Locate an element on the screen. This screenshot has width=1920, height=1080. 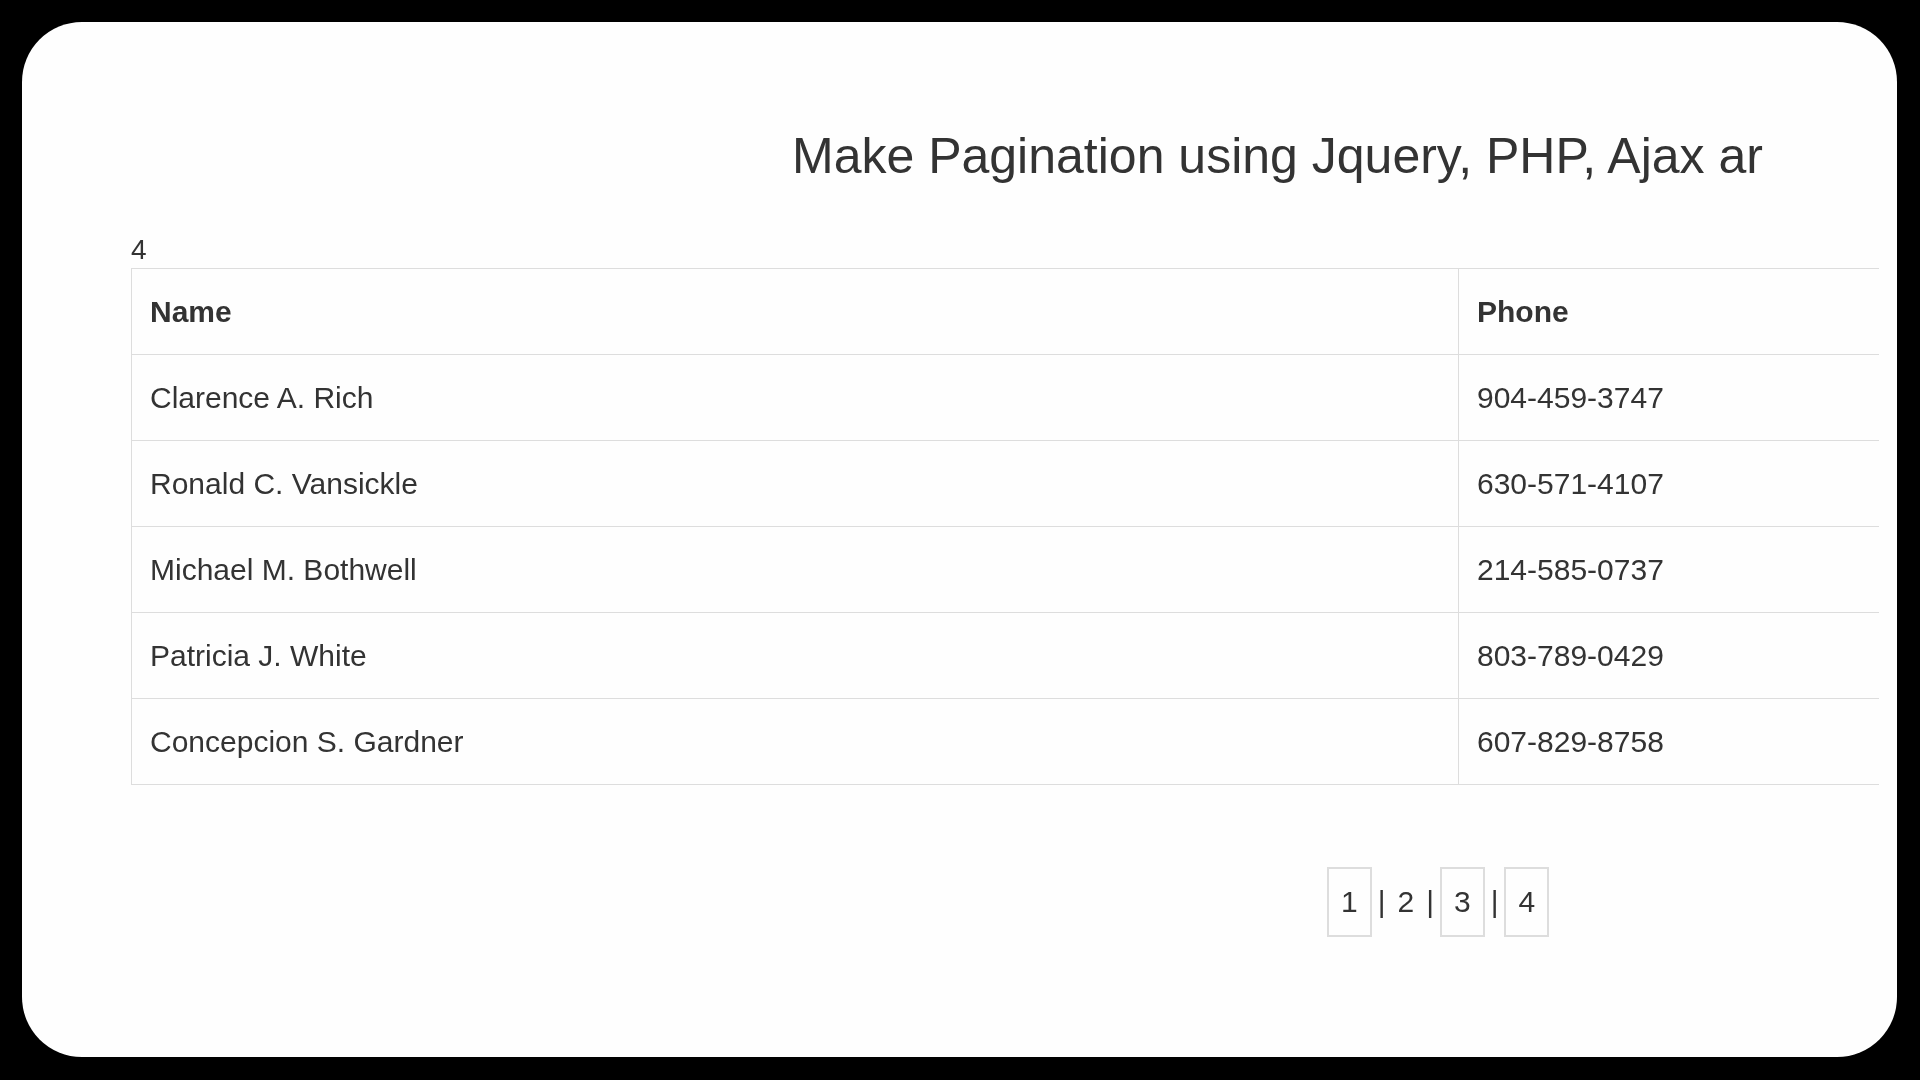
table-cell: 630-571-4107 is located at coordinates (1668, 483).